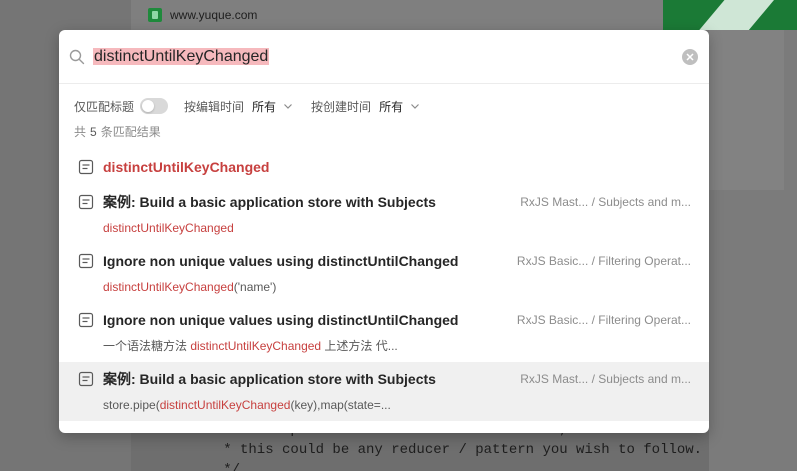 The width and height of the screenshot is (797, 471). I want to click on background-url: www.yuque.com, so click(214, 15).